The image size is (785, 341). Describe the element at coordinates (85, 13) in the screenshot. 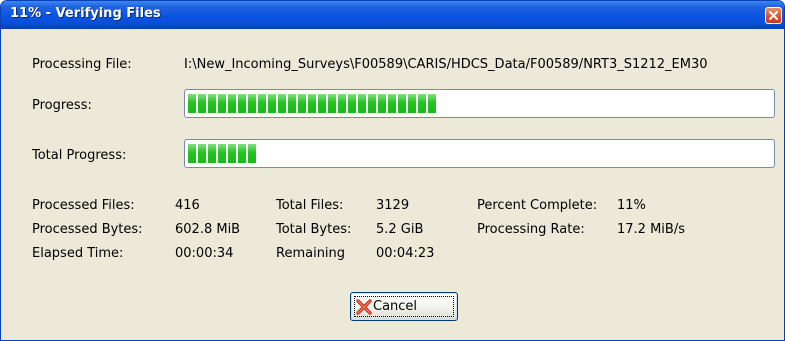

I see `window-title: 11% - Verifying Files` at that location.